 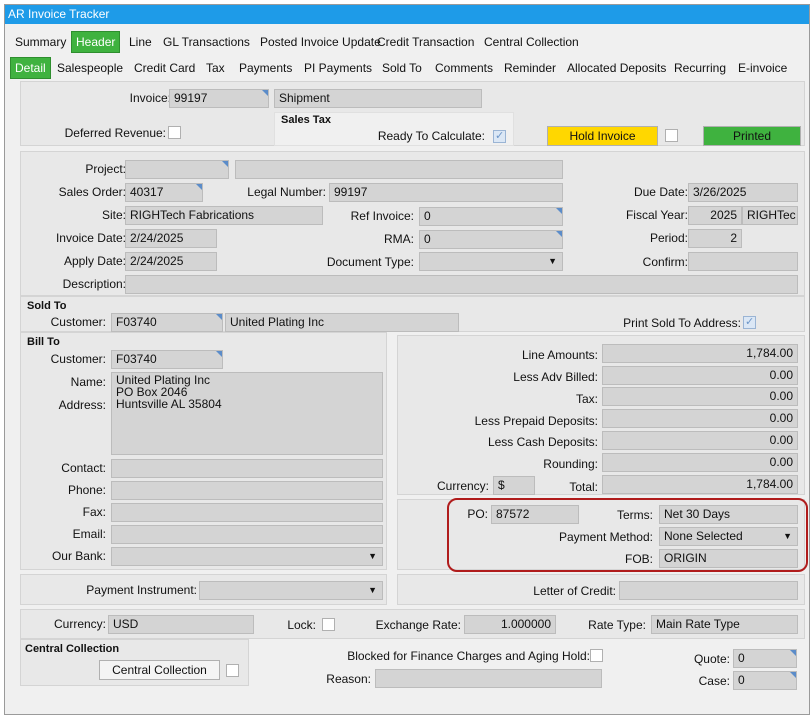 I want to click on our-bank-label: Our Bank:, so click(x=78, y=556).